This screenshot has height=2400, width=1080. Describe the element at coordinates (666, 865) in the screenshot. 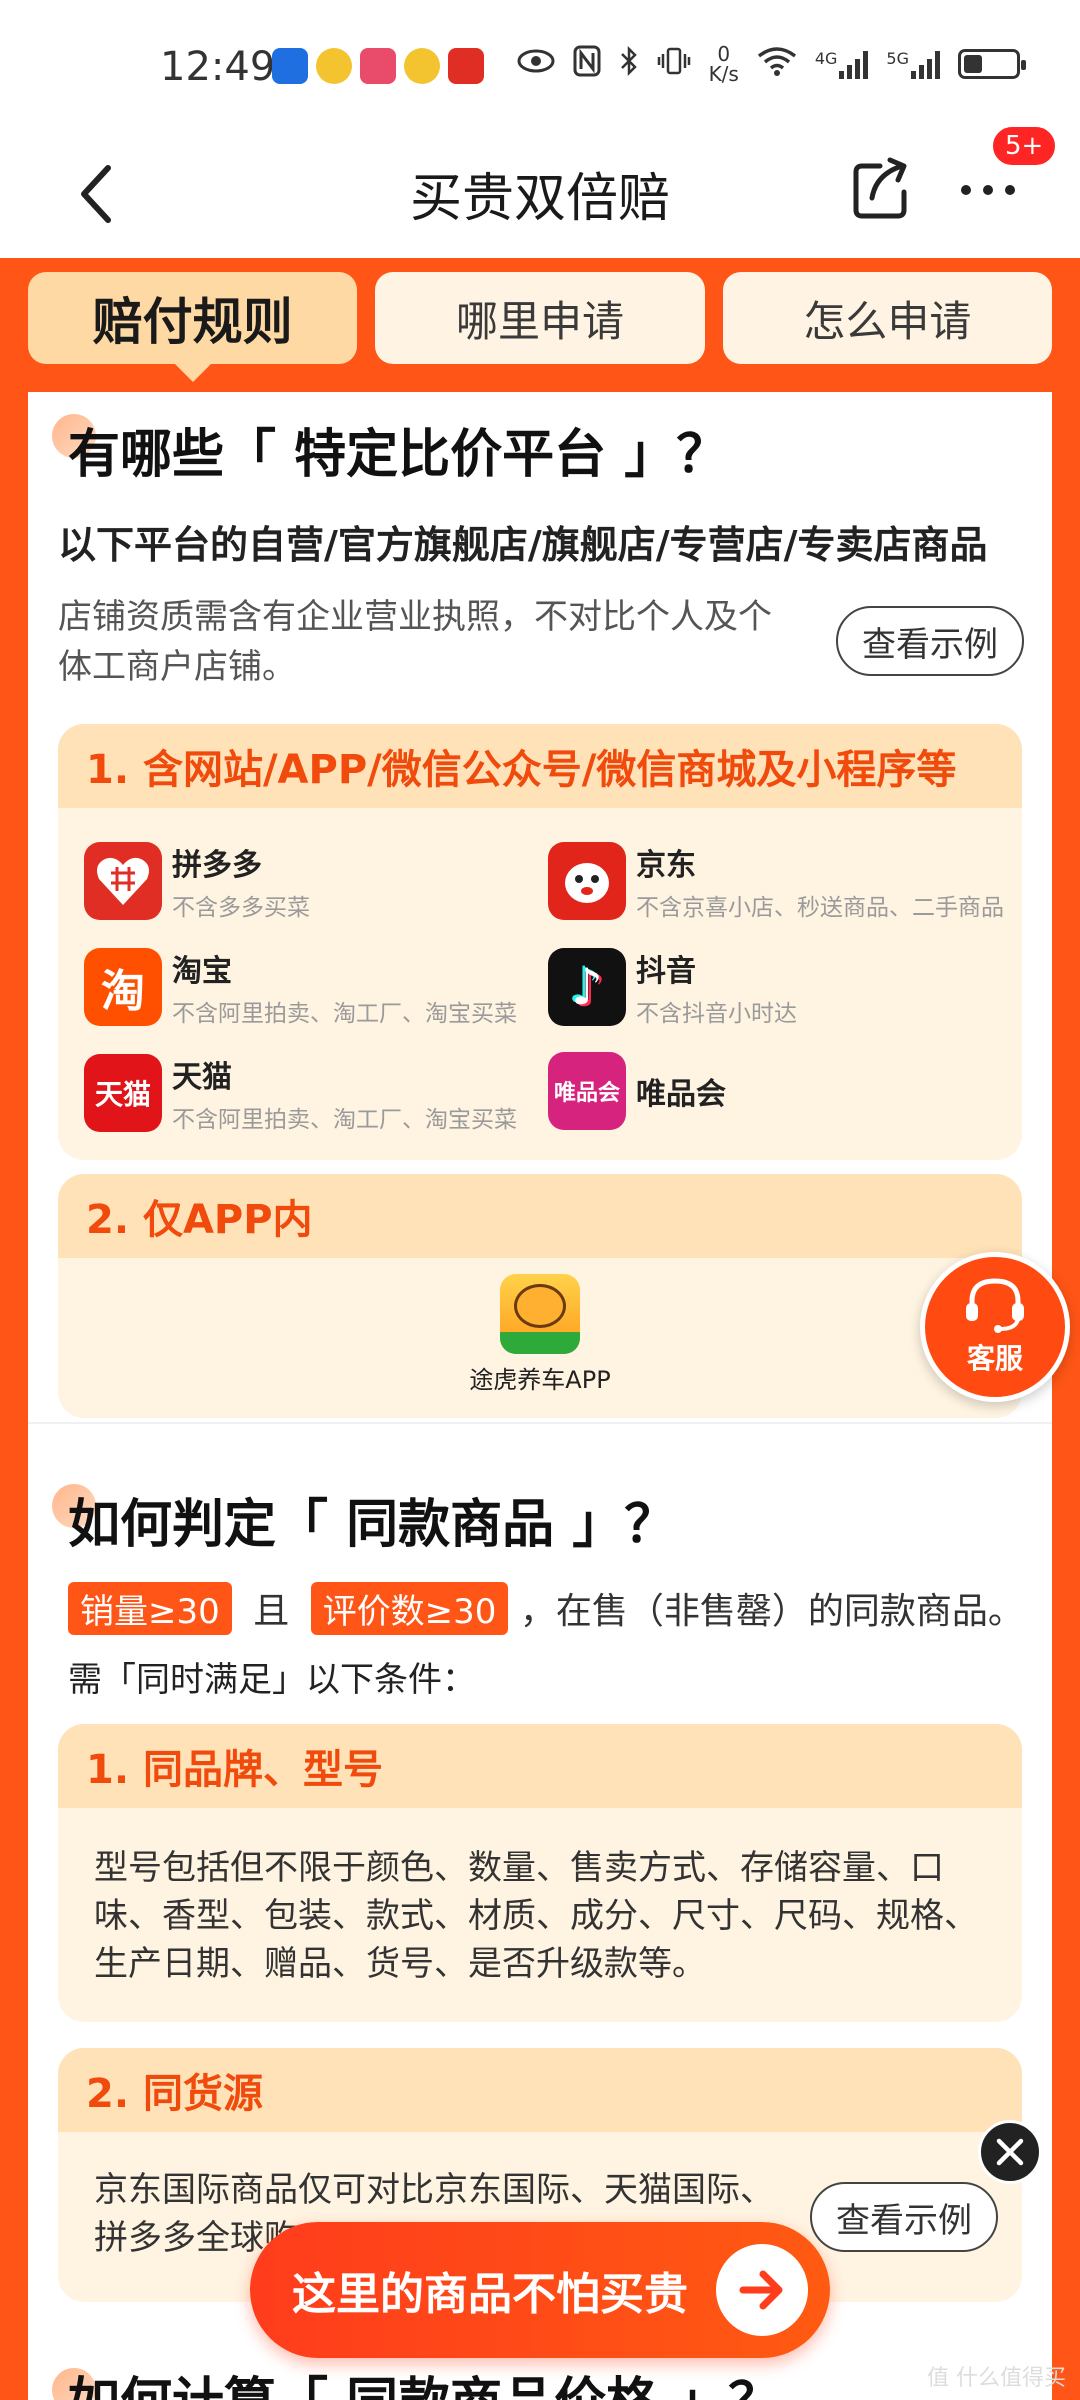

I see `platform-name: 京东` at that location.